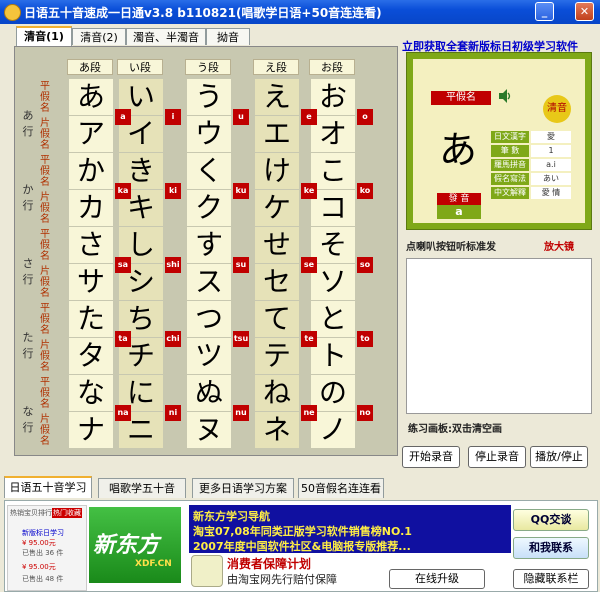  What do you see at coordinates (505, 96) in the screenshot?
I see `speaker-icon` at bounding box center [505, 96].